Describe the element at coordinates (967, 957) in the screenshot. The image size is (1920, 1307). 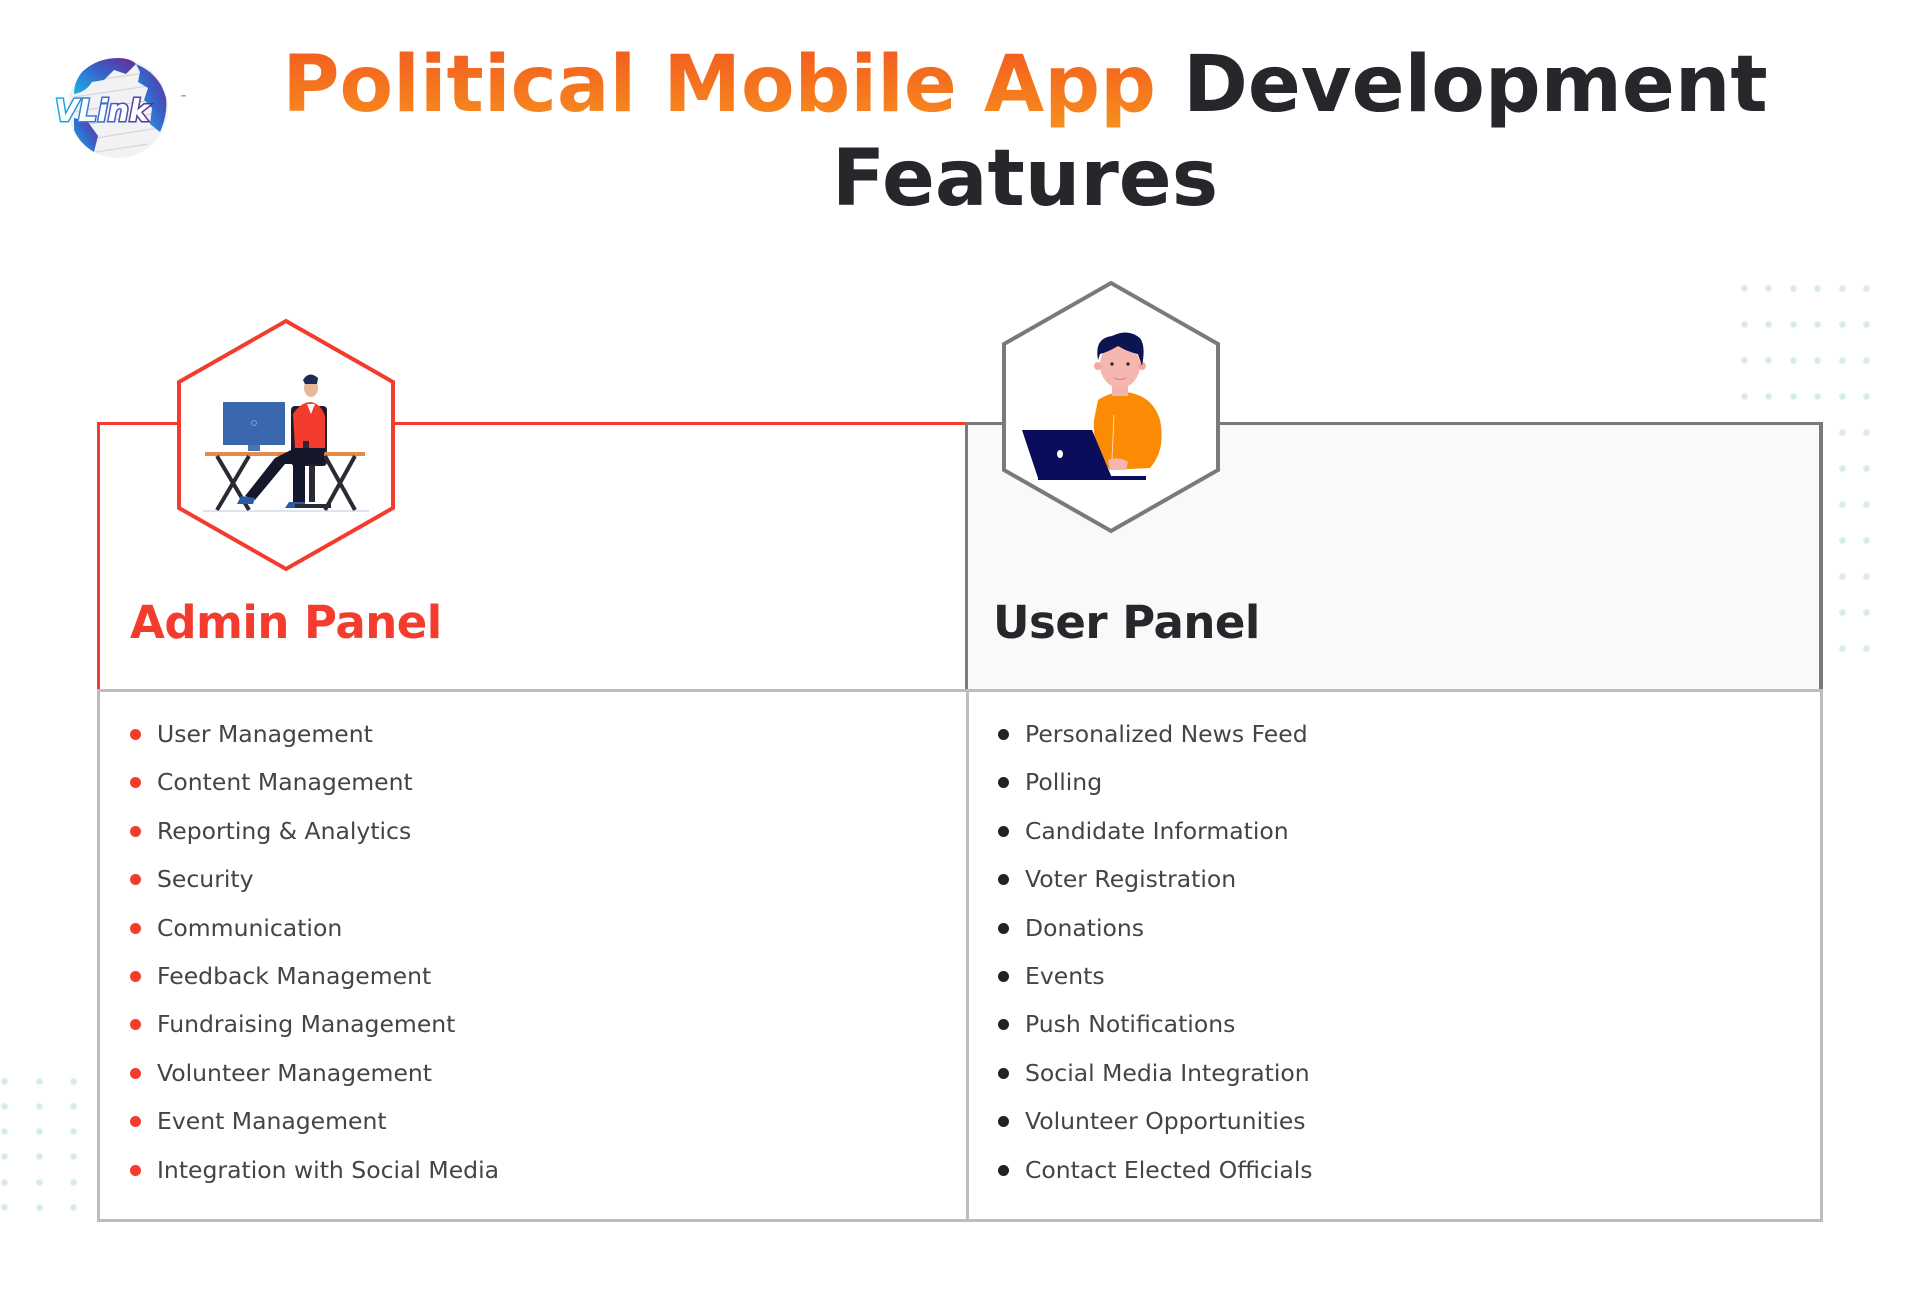
I see `column-divider` at that location.